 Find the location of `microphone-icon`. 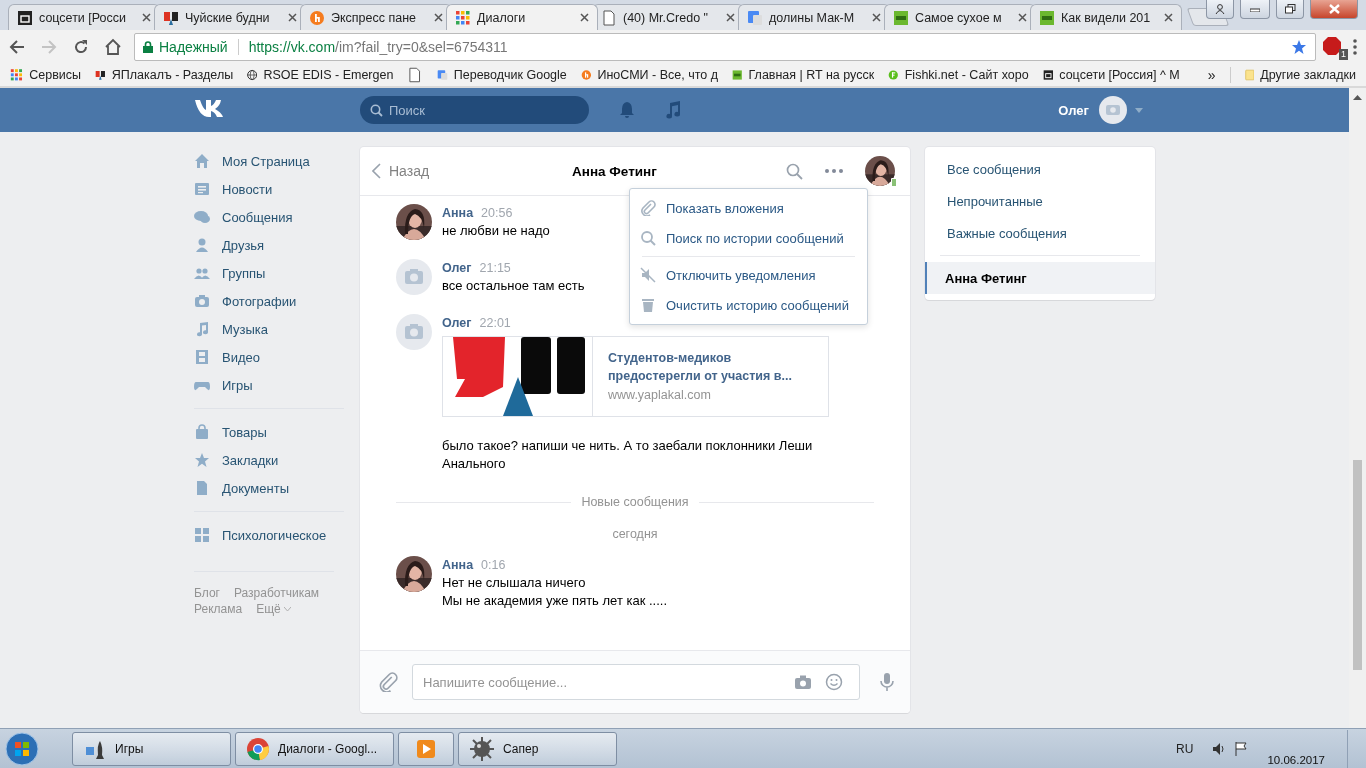

microphone-icon is located at coordinates (887, 682).